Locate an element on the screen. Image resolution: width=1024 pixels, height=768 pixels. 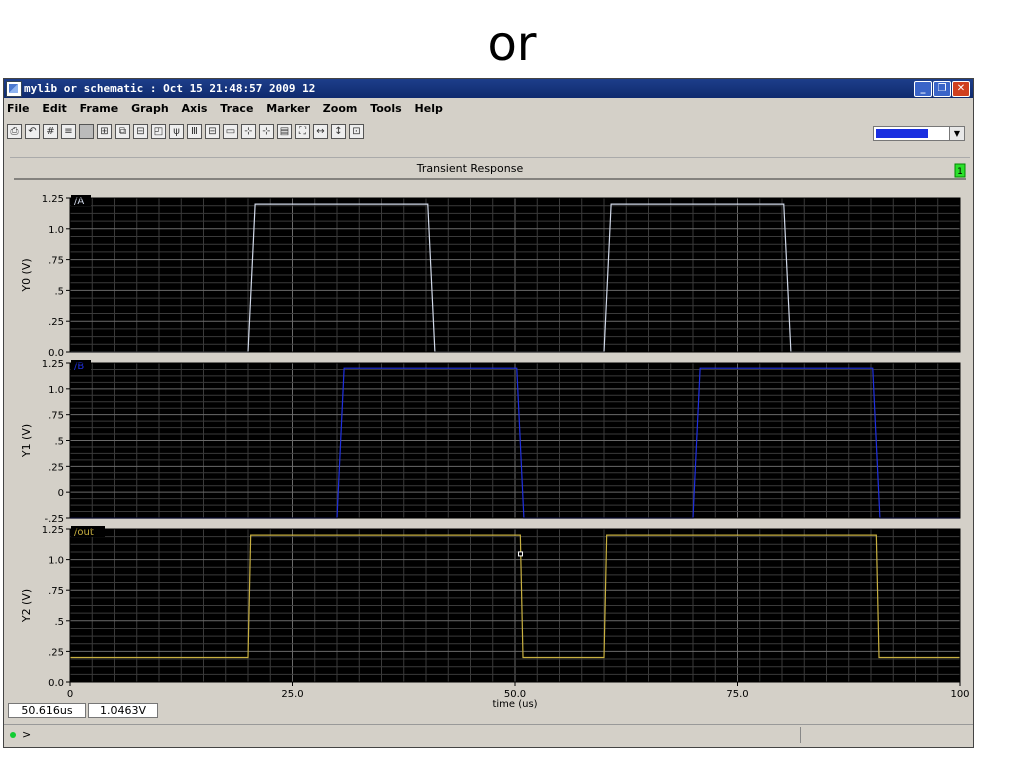
x-tick-label: 25.0 is located at coordinates (292, 694).